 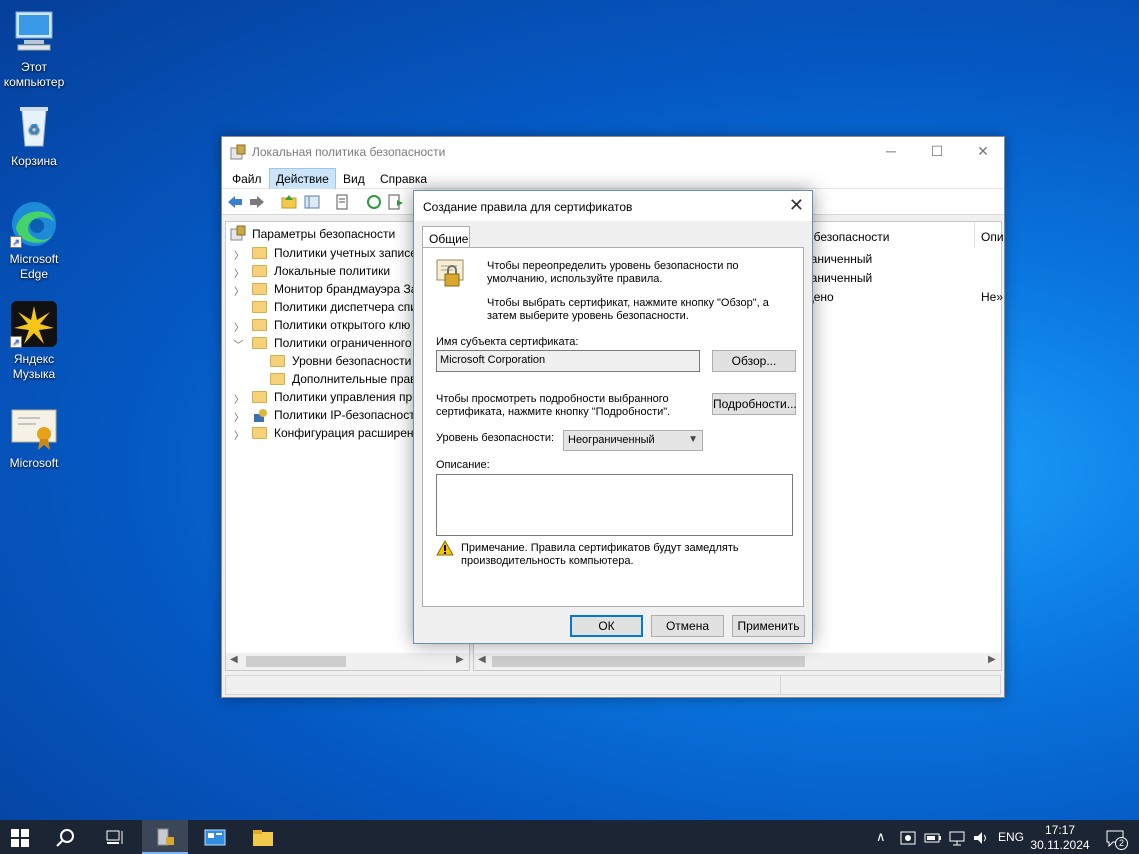 I want to click on windows-logo-icon, so click(x=20, y=838).